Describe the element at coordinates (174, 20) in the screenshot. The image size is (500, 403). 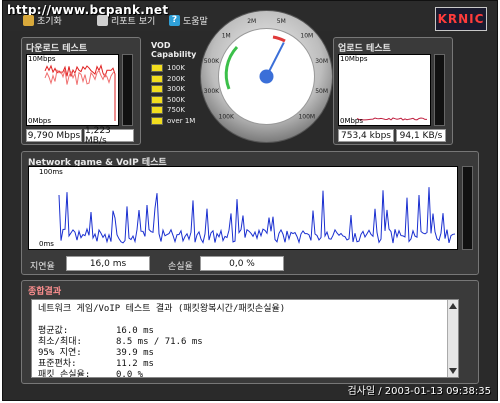
I see `help-icon: ?` at that location.